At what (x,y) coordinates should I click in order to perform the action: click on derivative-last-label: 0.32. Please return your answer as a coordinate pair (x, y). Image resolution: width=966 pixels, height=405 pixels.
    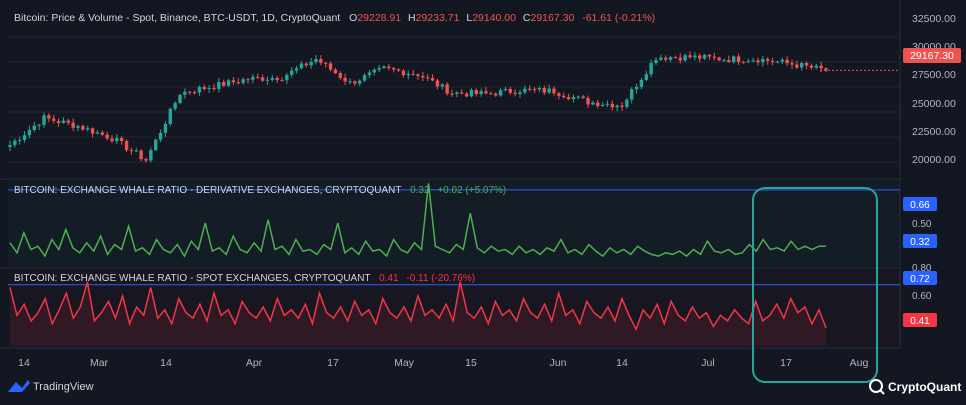
    Looking at the image, I should click on (920, 242).